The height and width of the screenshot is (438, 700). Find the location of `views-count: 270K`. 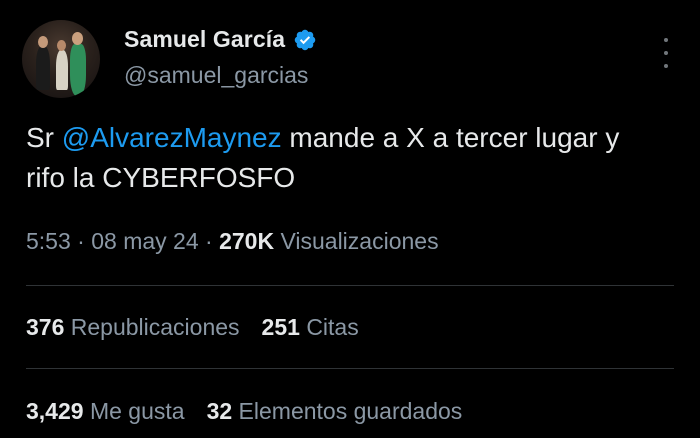

views-count: 270K is located at coordinates (247, 241).